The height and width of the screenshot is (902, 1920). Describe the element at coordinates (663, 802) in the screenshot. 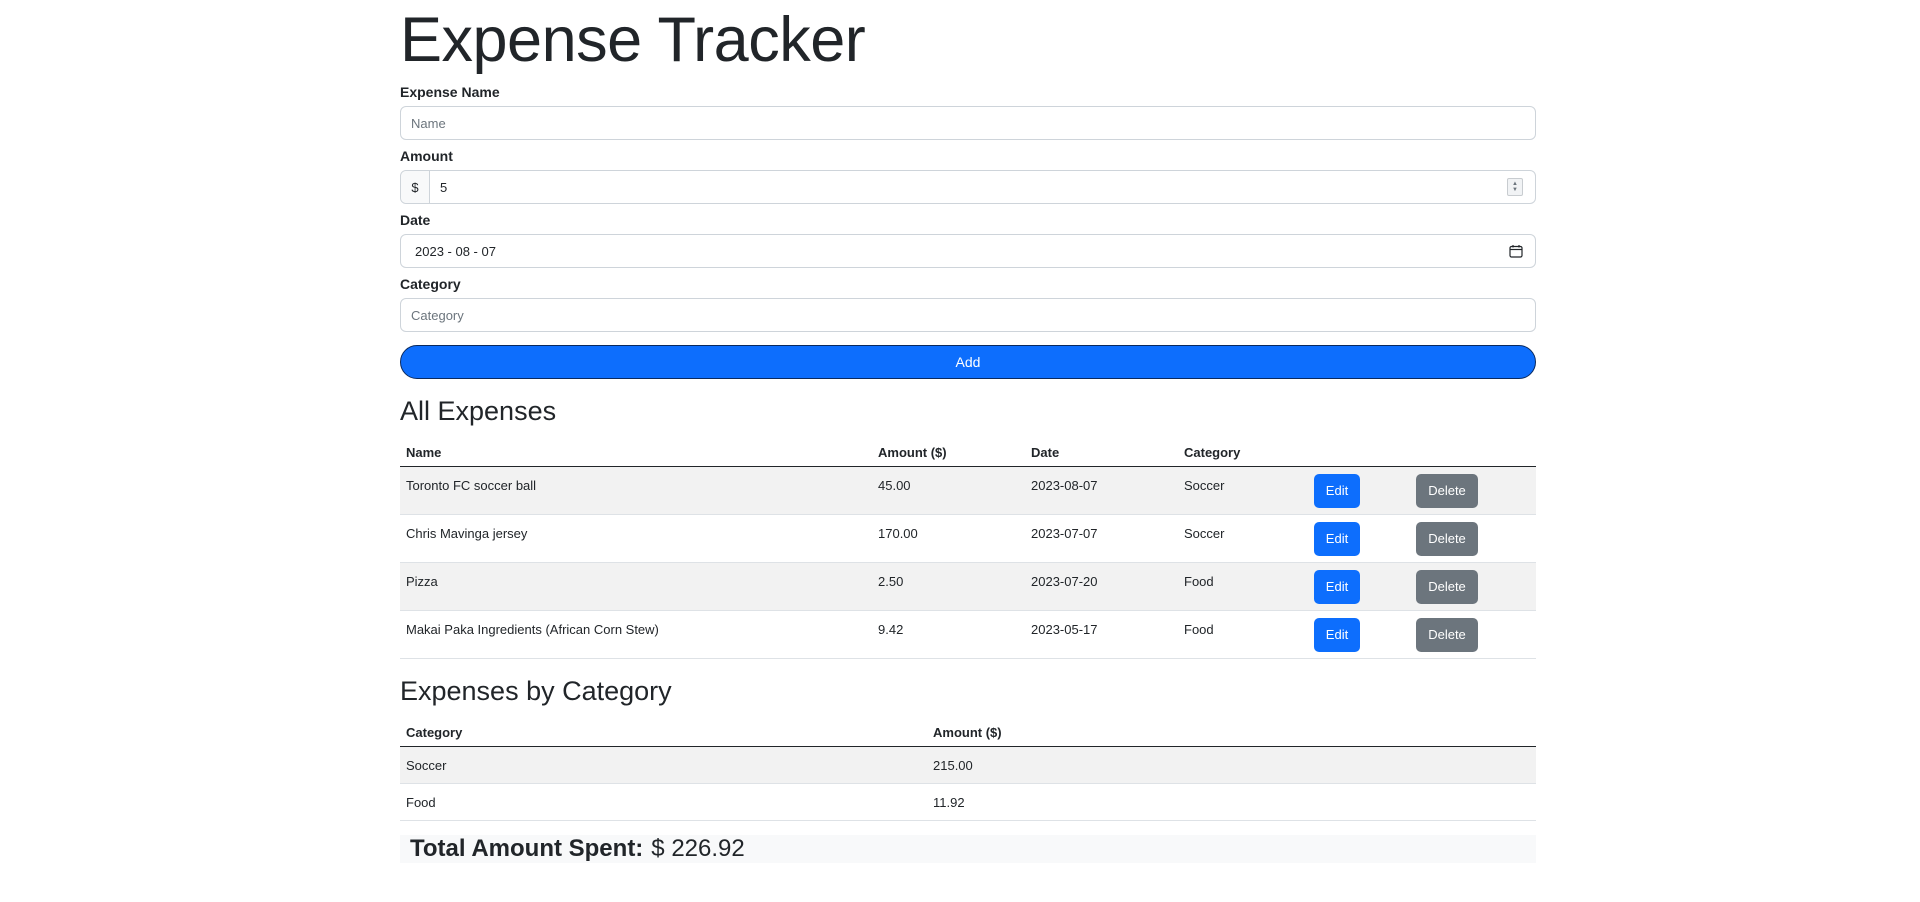

I see `category-name: Food` at that location.